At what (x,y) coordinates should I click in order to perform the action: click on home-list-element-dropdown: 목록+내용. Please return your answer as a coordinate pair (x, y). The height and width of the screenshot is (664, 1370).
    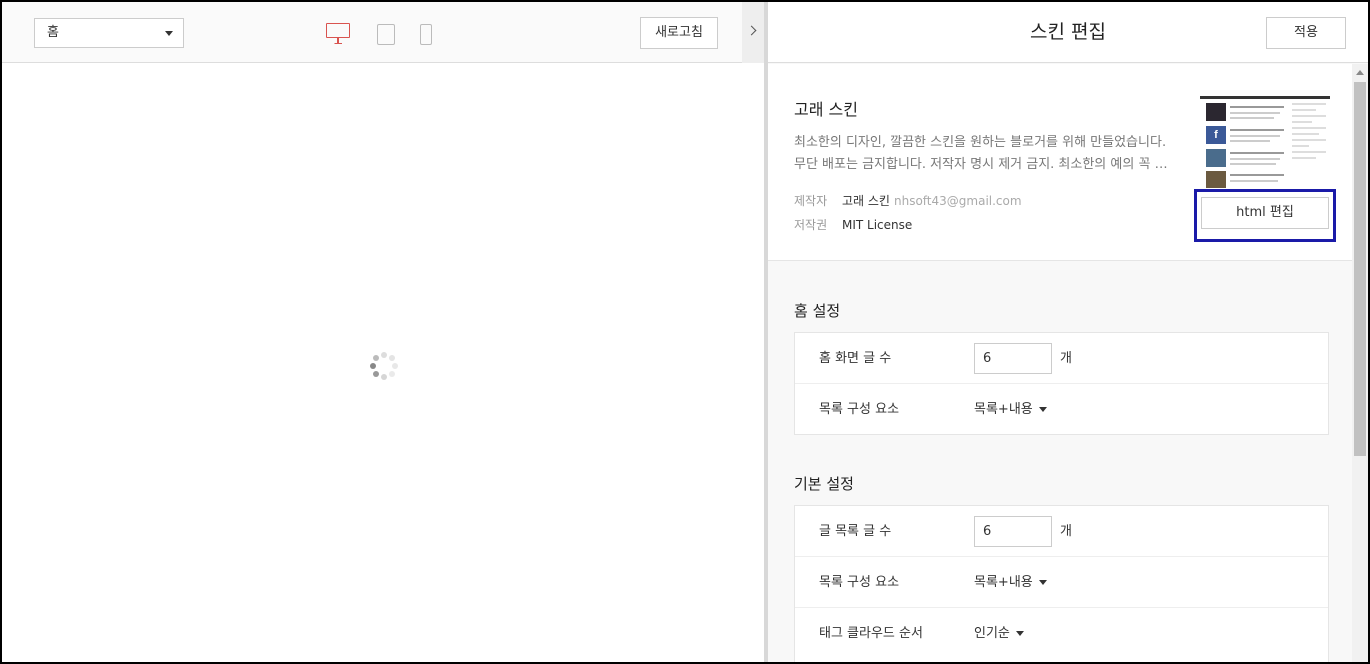
    Looking at the image, I should click on (1010, 409).